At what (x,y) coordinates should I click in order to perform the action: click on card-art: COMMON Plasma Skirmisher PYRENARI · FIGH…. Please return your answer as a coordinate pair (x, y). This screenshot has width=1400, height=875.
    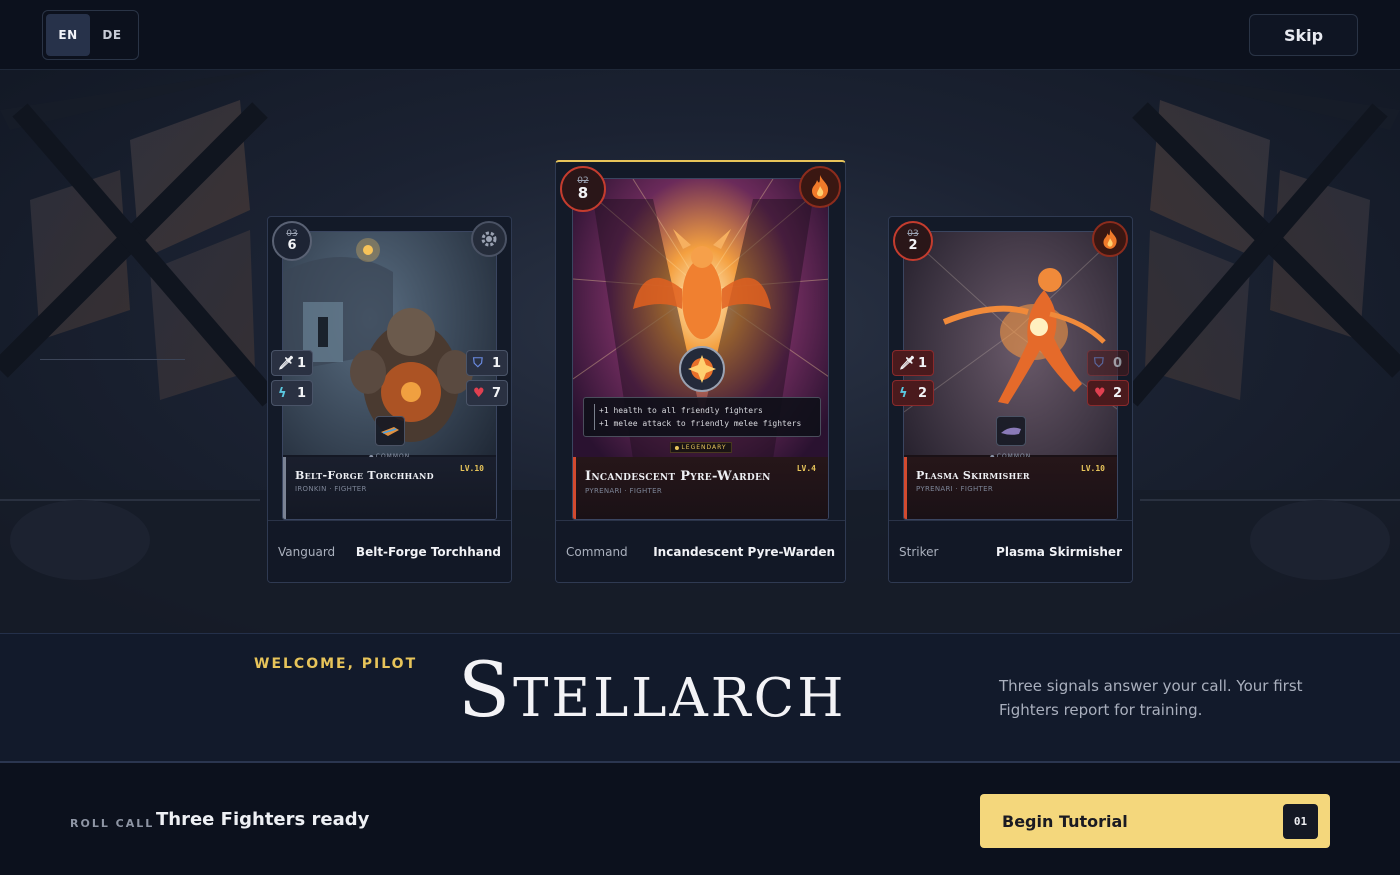
    Looking at the image, I should click on (1010, 375).